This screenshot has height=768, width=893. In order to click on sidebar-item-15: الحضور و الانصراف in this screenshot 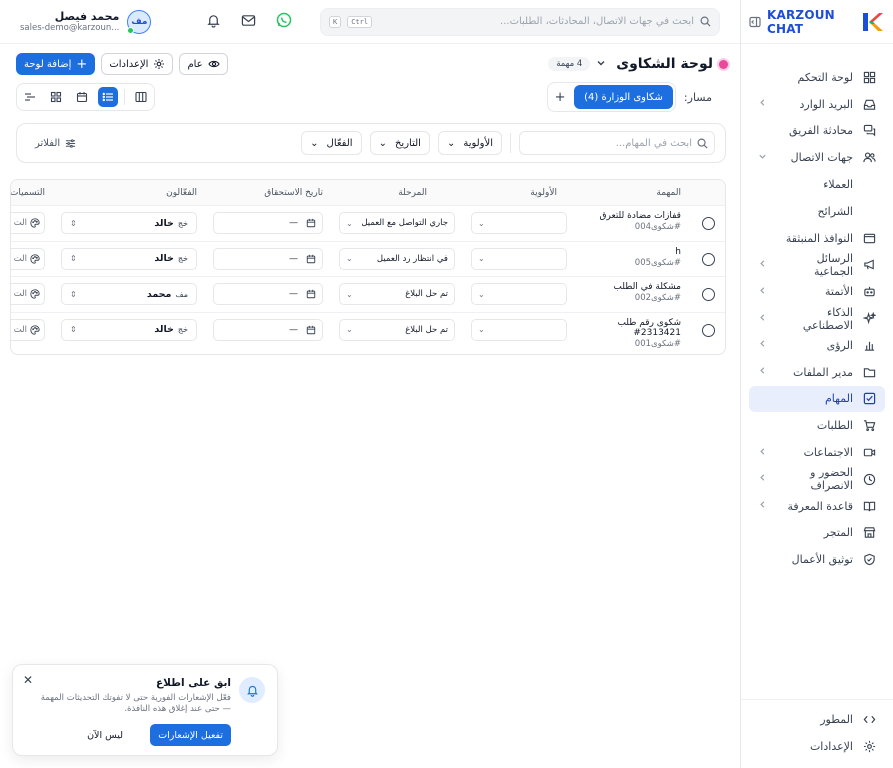, I will do `click(817, 479)`.